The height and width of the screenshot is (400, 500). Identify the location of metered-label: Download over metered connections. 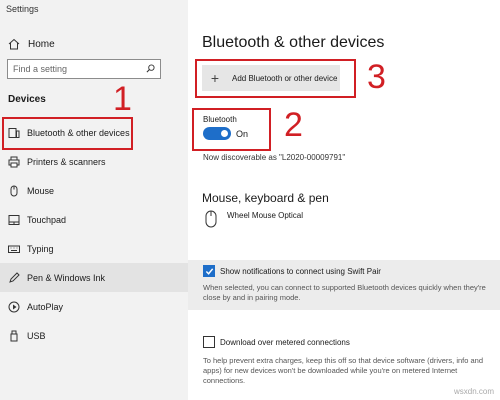
(285, 342).